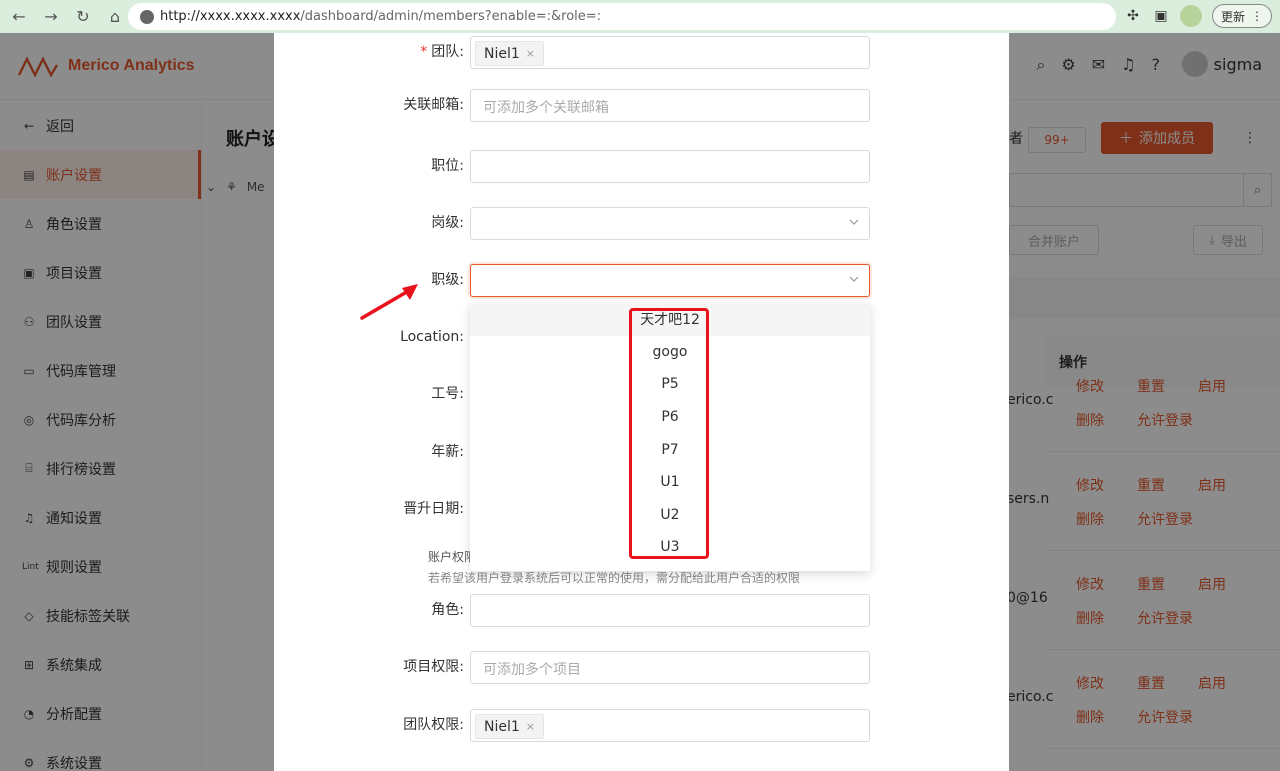 The image size is (1280, 771). I want to click on permission-section-title: 账户权限, so click(452, 557).